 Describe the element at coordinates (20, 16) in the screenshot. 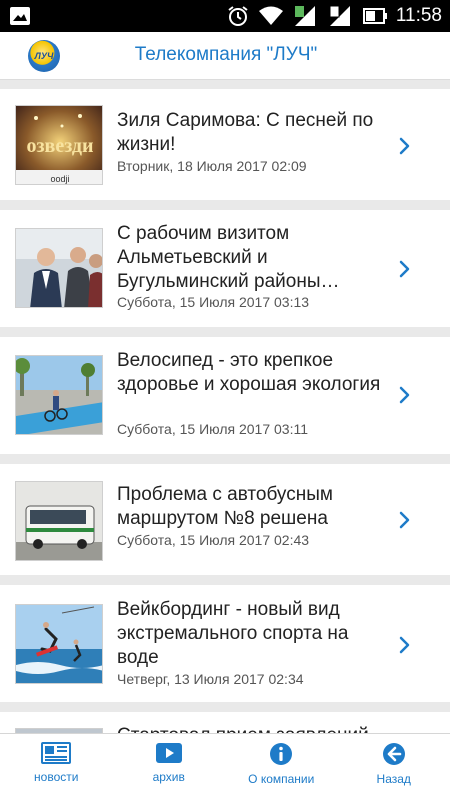

I see `gallery-icon` at that location.